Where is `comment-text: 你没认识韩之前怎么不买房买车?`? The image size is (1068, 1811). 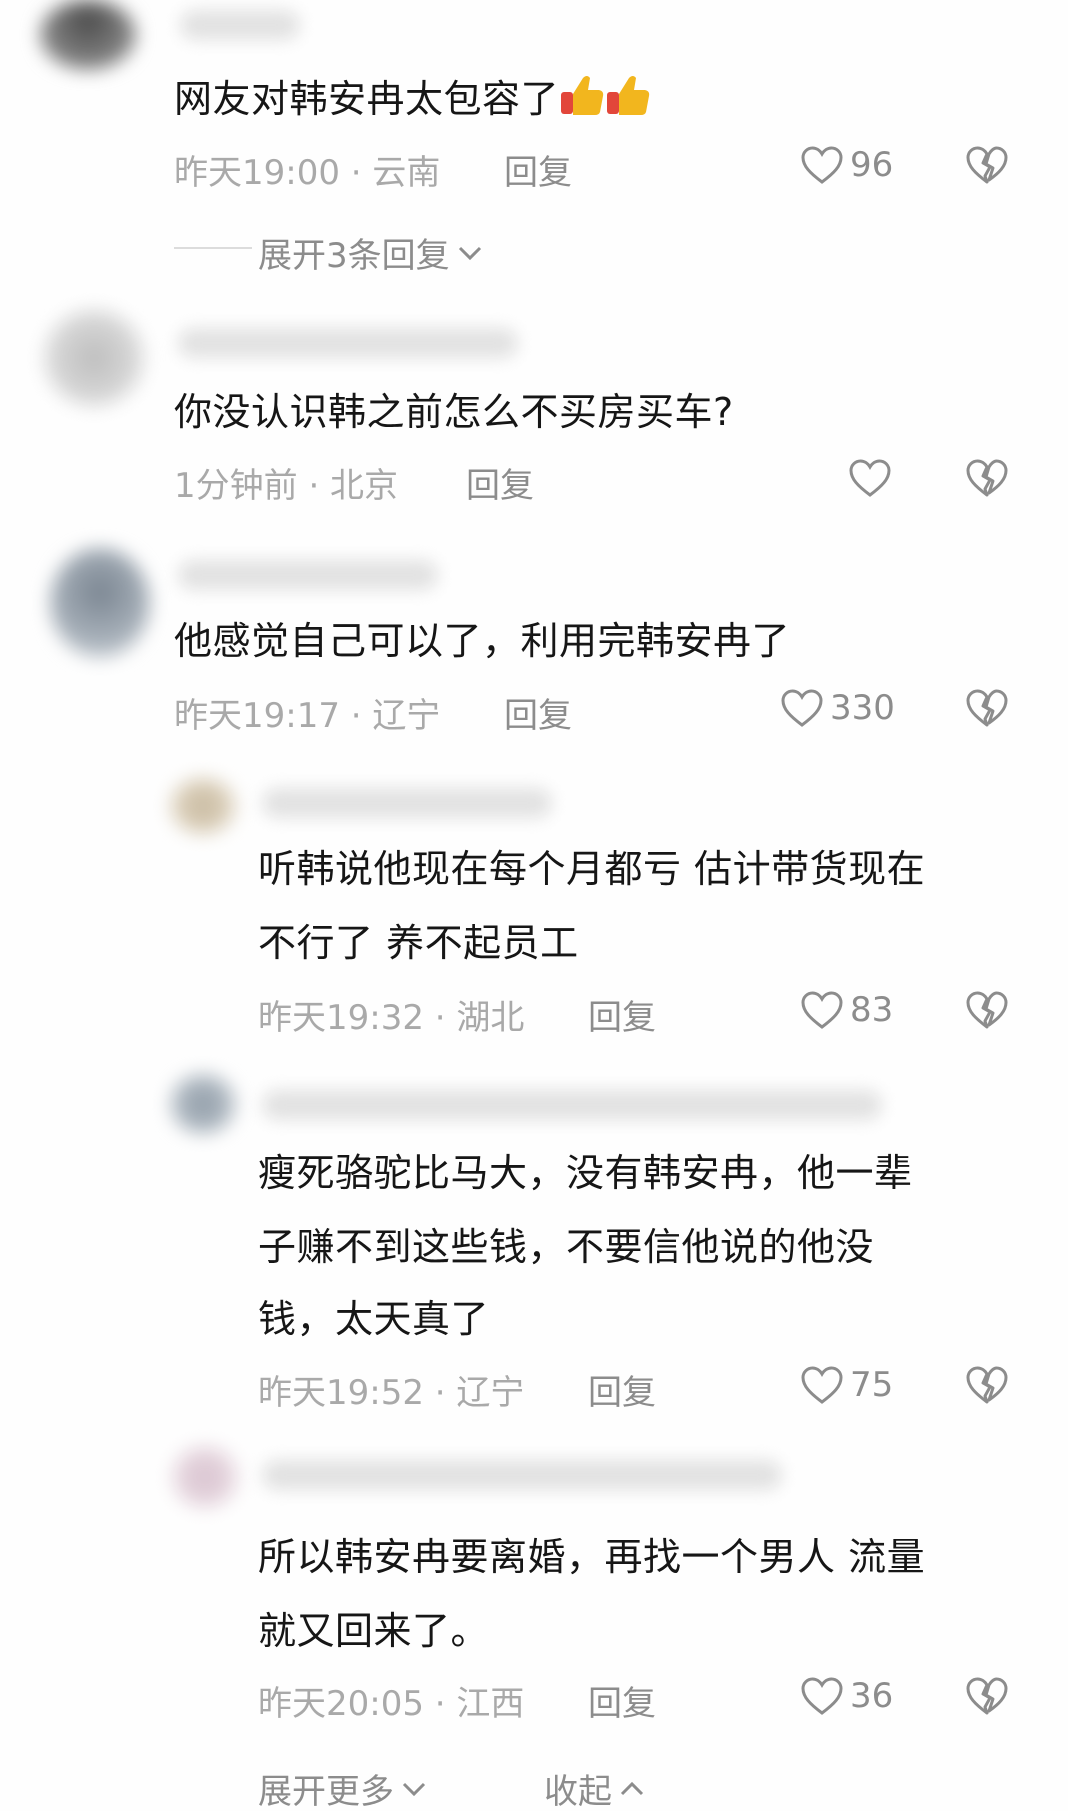 comment-text: 你没认识韩之前怎么不买房买车? is located at coordinates (454, 412).